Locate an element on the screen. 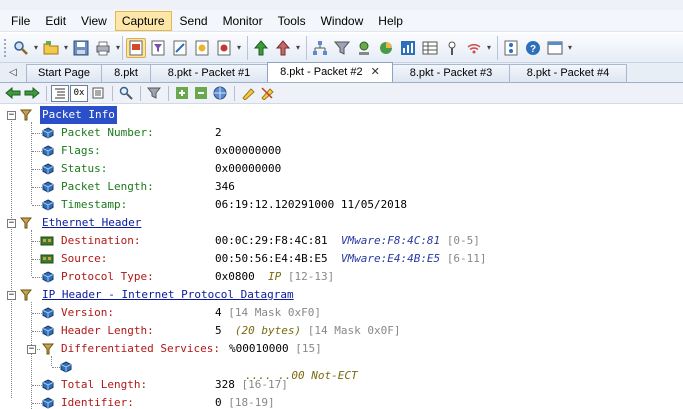 This screenshot has height=409, width=683. main-toolbar: ▾ ▾ ▾ ▾ ▾ ▾ ? ▾ is located at coordinates (341, 48).